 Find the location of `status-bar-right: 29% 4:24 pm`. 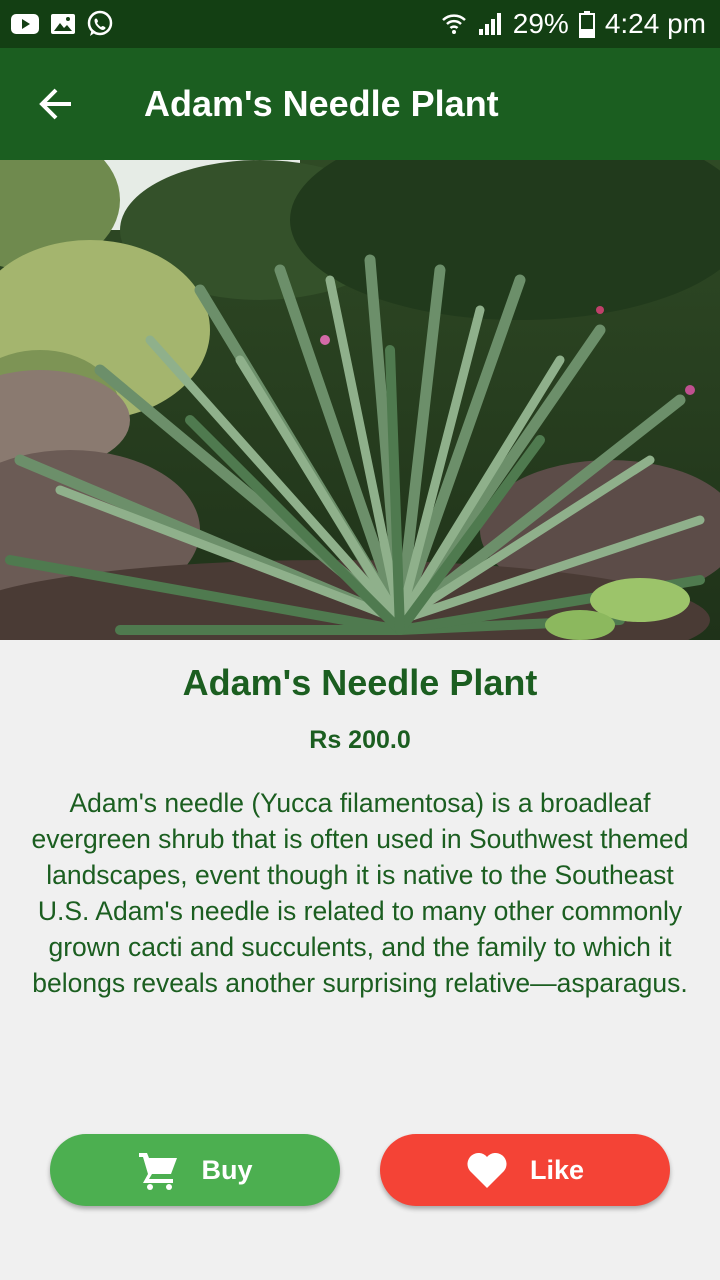

status-bar-right: 29% 4:24 pm is located at coordinates (573, 24).